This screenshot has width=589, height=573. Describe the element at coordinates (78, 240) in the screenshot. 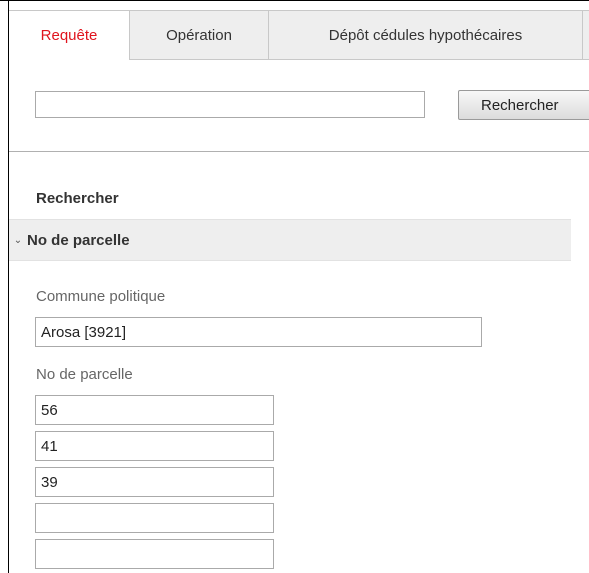

I see `accordion-parcel-label: No de parcelle` at that location.